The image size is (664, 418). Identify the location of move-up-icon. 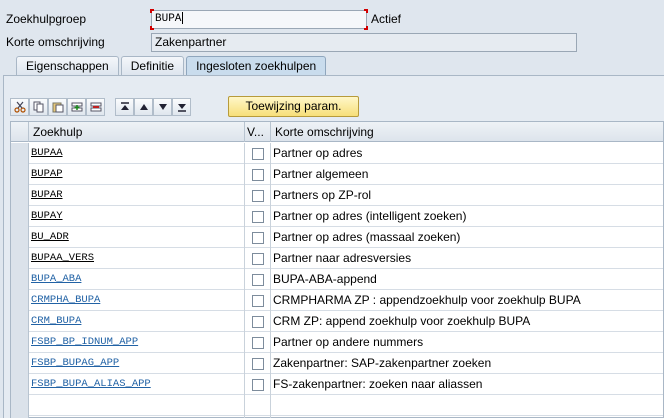
(143, 107).